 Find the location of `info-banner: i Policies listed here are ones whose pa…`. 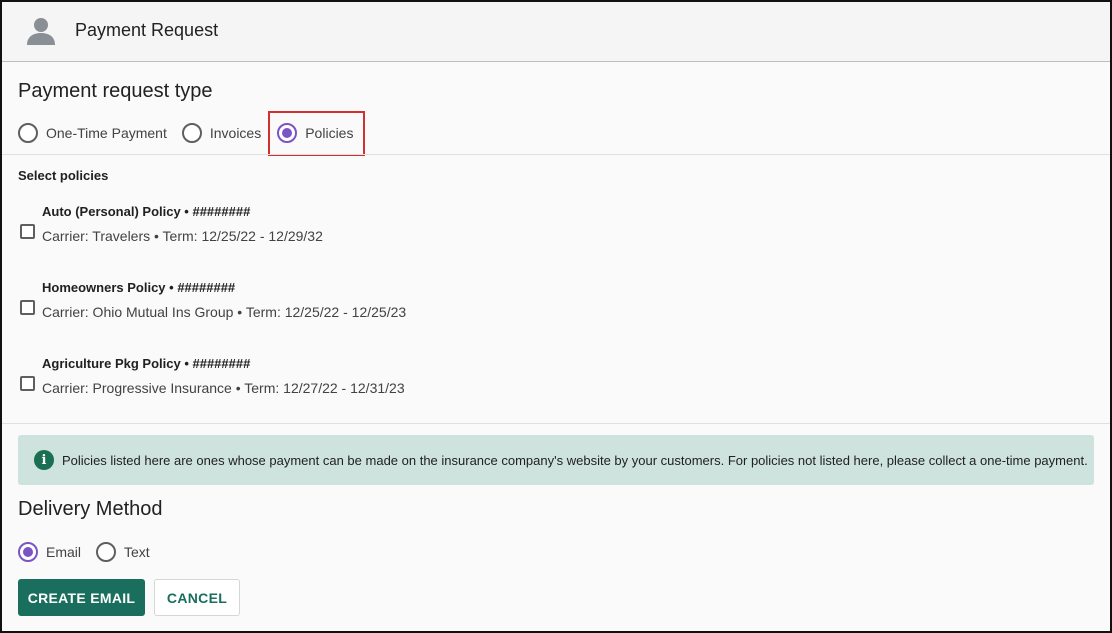

info-banner: i Policies listed here are ones whose pa… is located at coordinates (556, 460).